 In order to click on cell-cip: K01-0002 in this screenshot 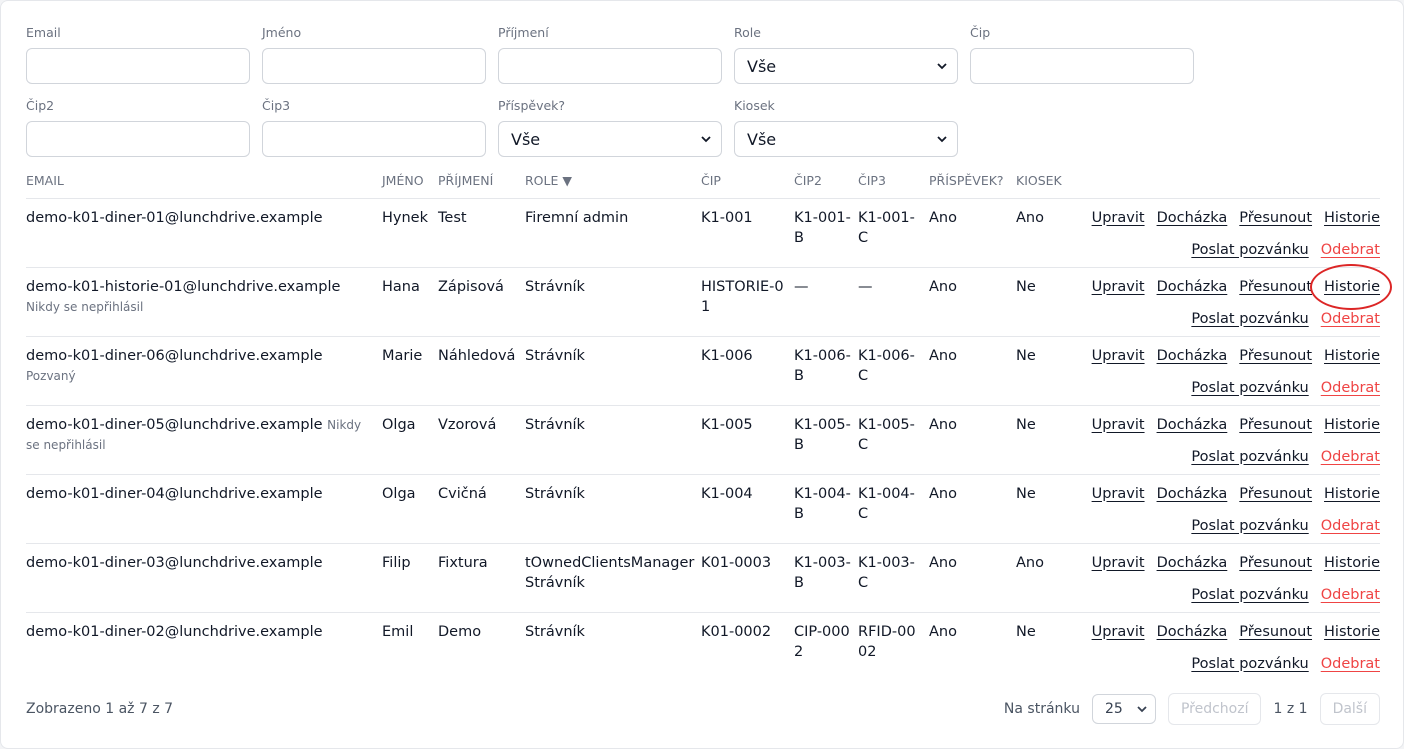, I will do `click(736, 631)`.